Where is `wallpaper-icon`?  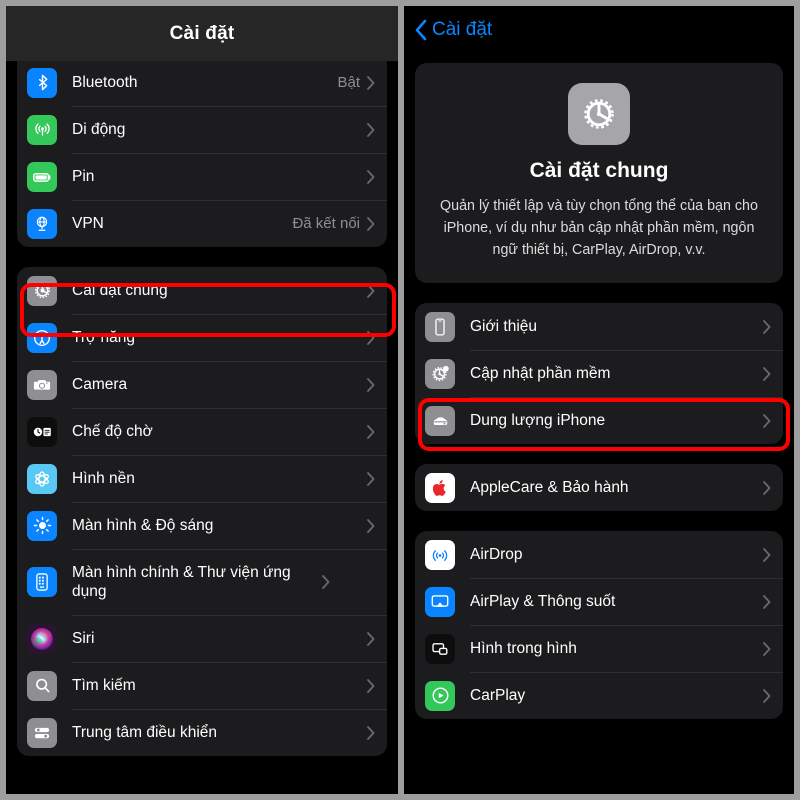
wallpaper-icon is located at coordinates (42, 478).